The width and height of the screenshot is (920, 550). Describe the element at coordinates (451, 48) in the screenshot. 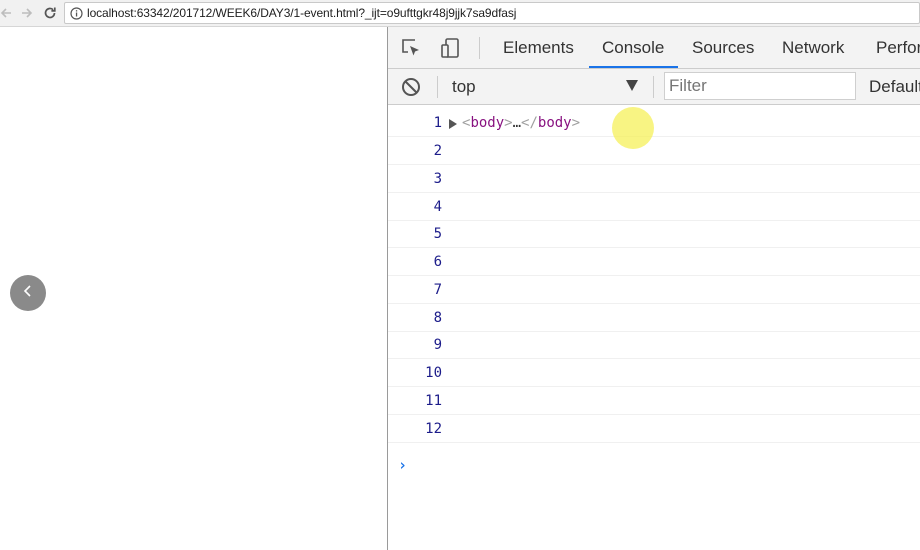

I see `device-toolbar-icon` at that location.